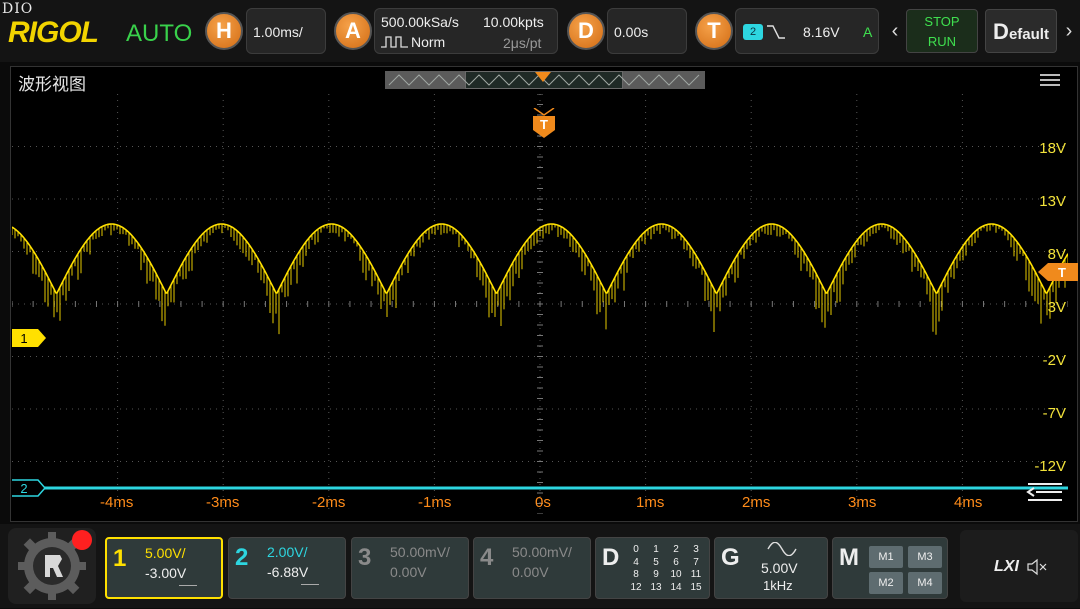  I want to click on generator-frequency: 1kHz, so click(778, 585).